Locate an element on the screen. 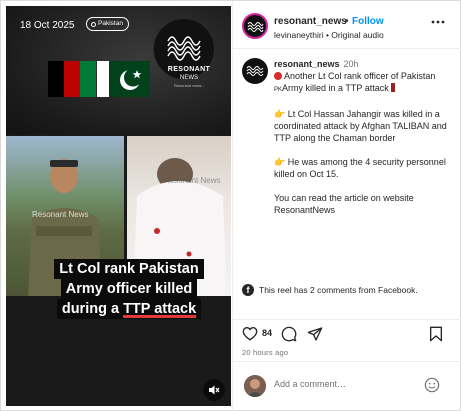  smiley-icon is located at coordinates (432, 385).